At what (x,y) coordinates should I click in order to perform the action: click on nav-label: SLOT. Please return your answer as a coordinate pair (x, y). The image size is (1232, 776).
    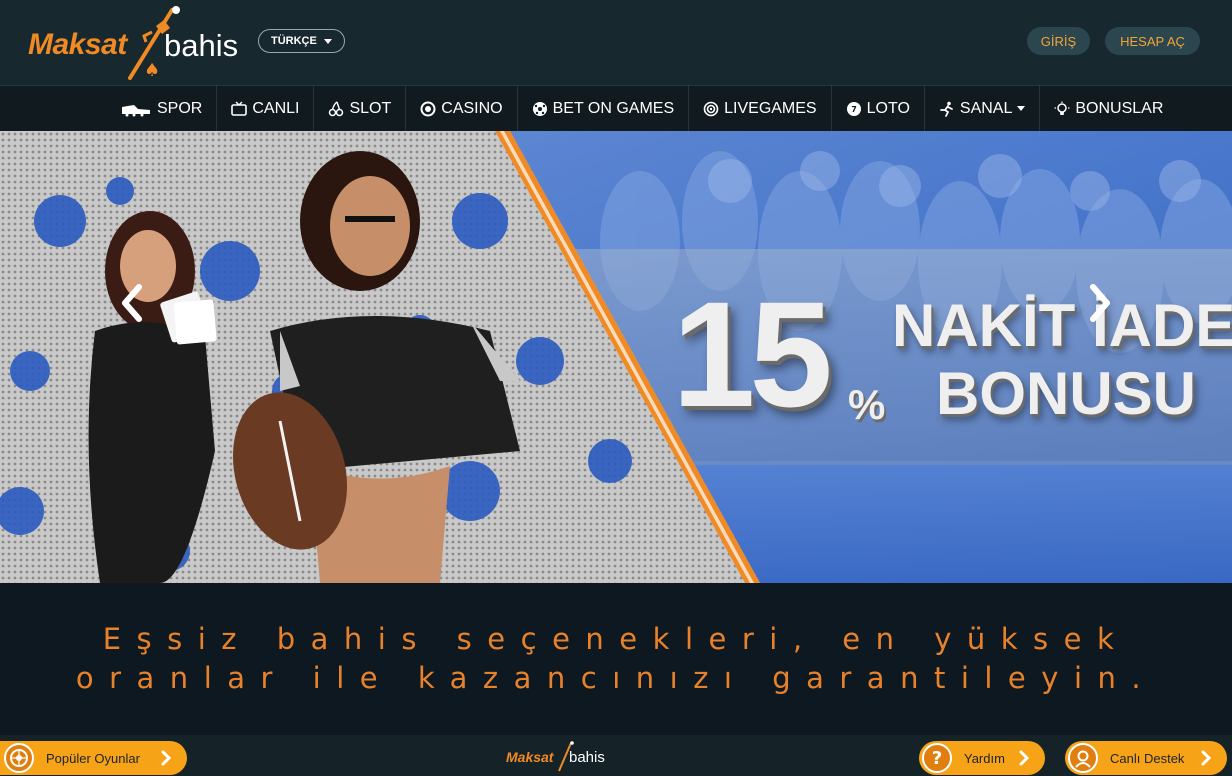
    Looking at the image, I should click on (370, 108).